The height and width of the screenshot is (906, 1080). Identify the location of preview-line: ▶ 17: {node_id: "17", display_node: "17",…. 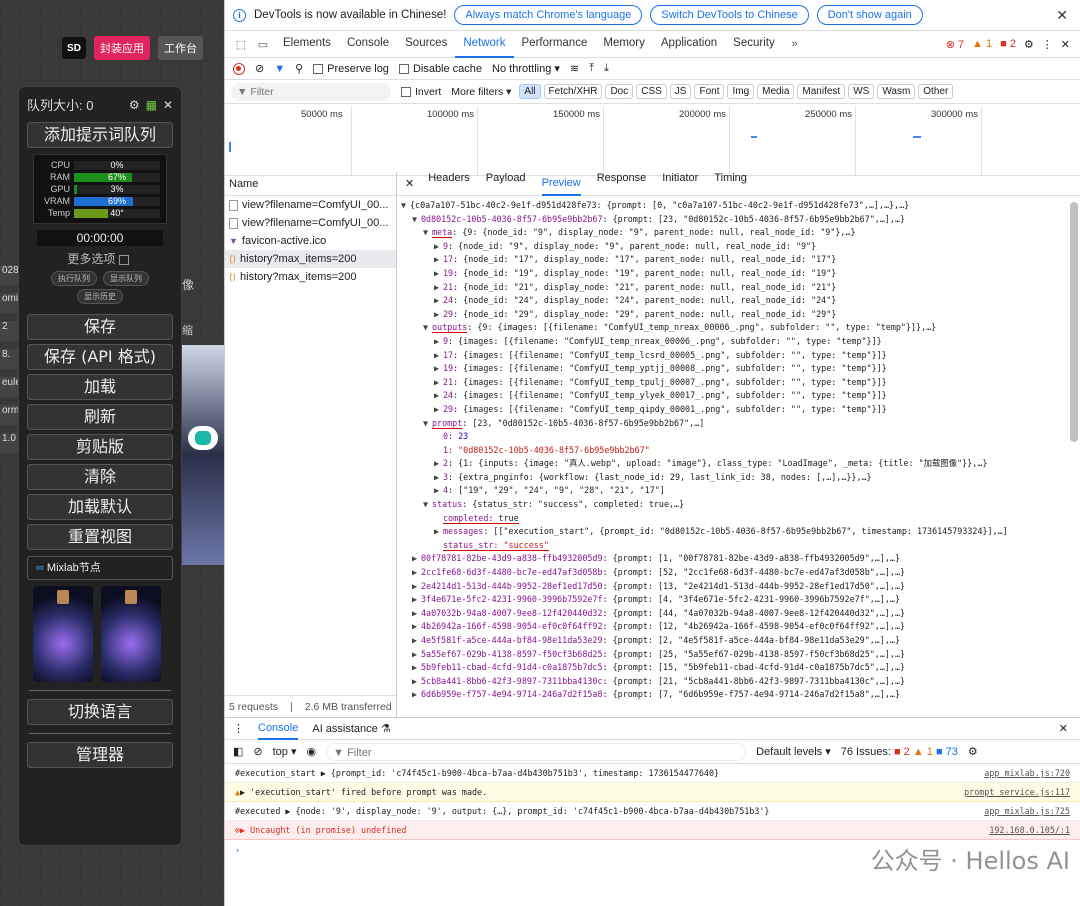
(740, 260).